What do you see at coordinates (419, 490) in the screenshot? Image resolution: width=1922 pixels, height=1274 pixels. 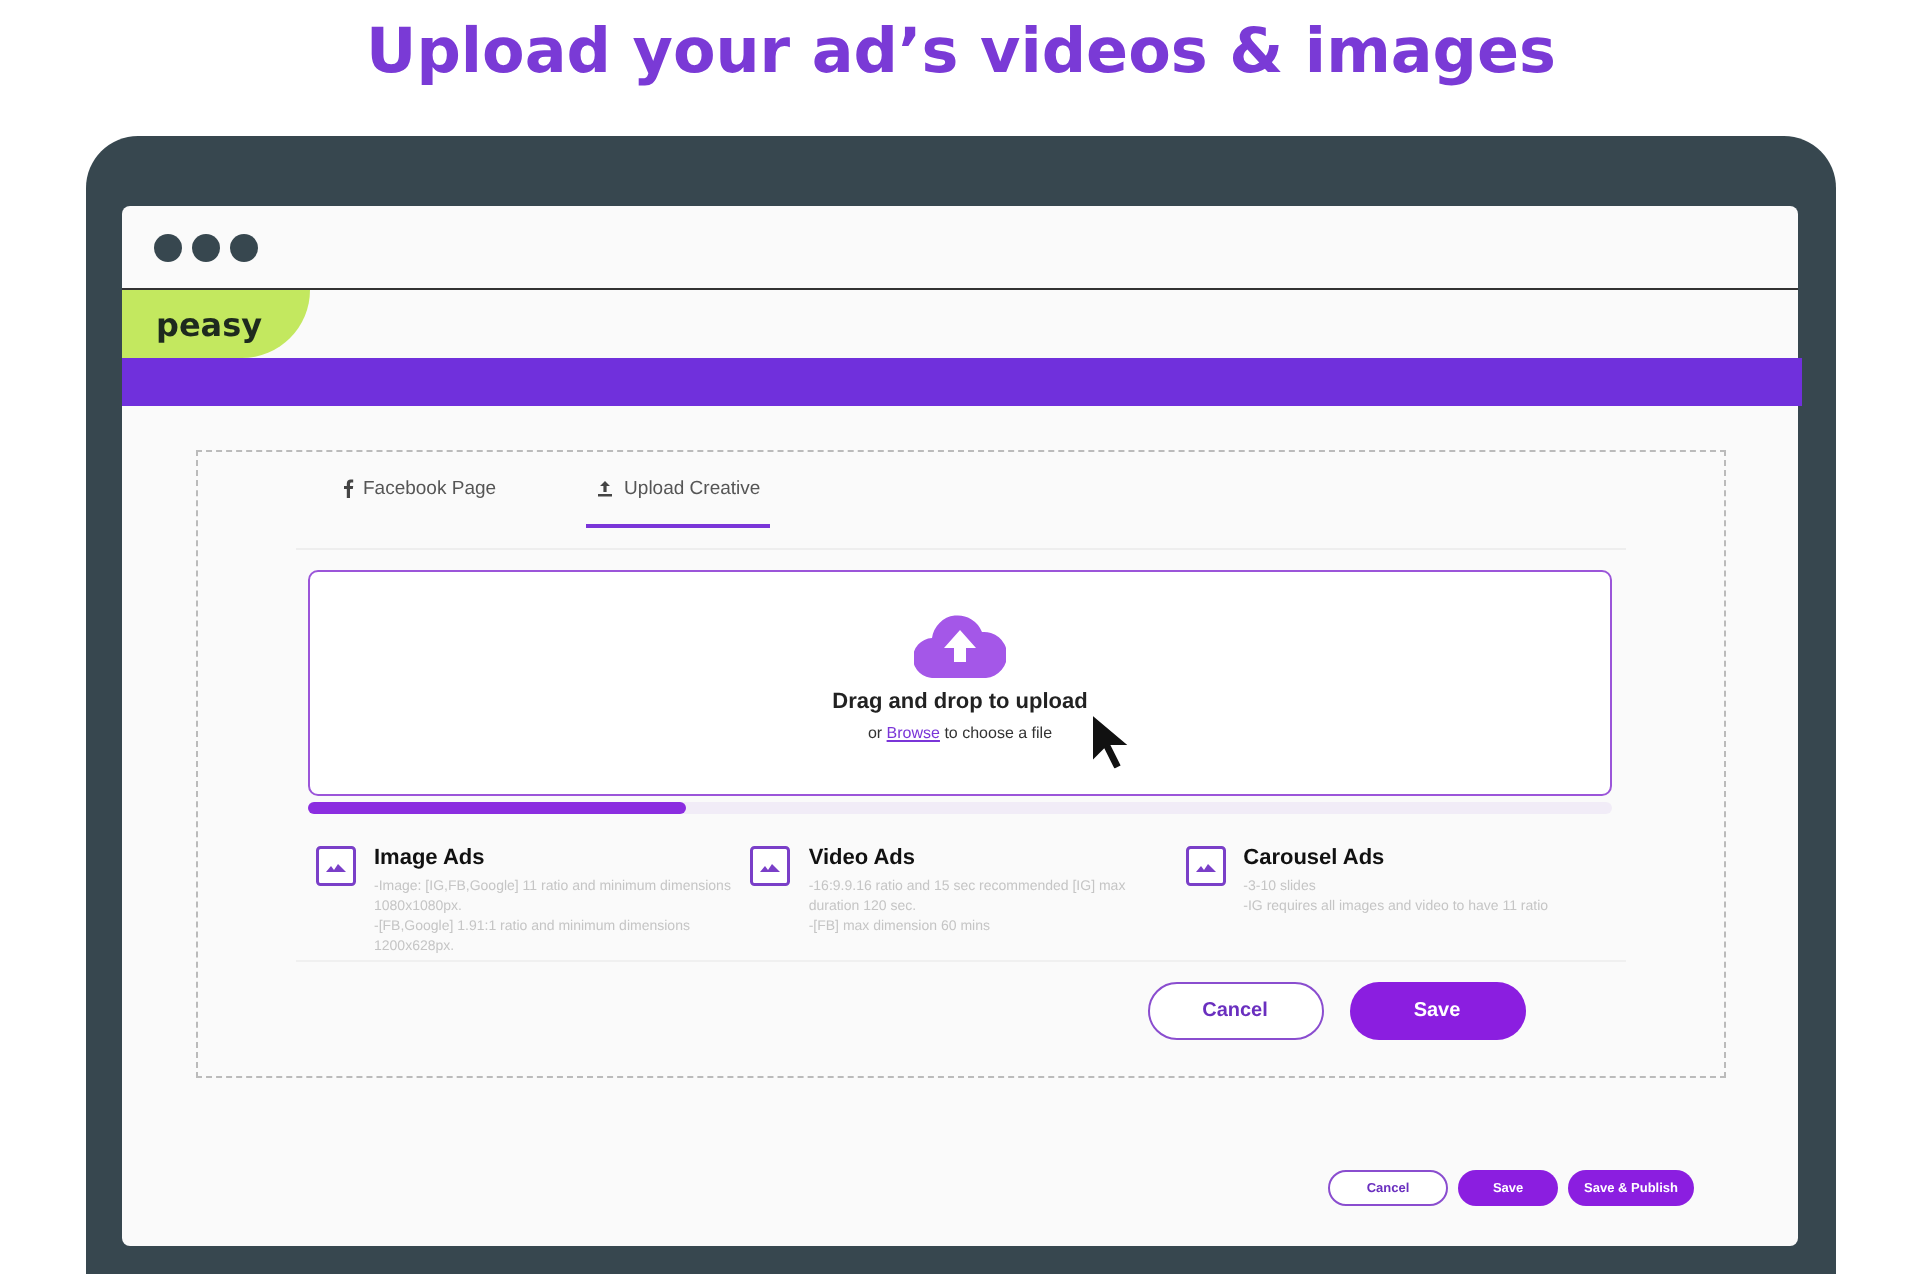 I see `tab: Facebook Page` at bounding box center [419, 490].